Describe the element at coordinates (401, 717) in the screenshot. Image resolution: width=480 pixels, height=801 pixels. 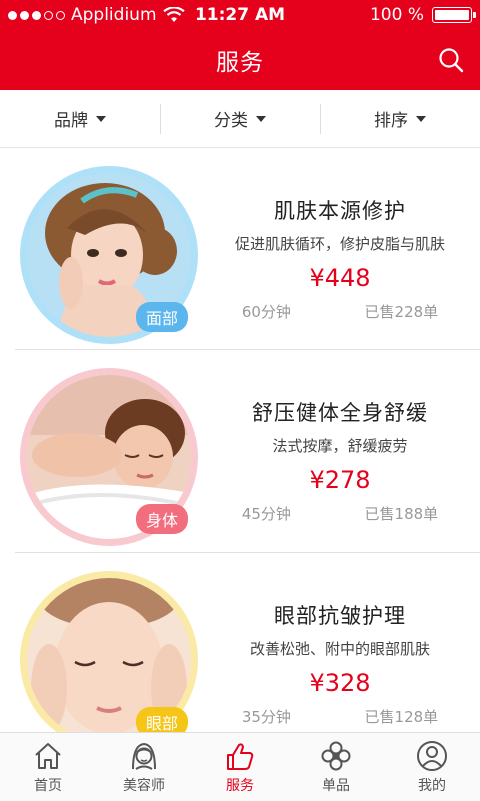
I see `service-sold-count: 已售128单` at that location.